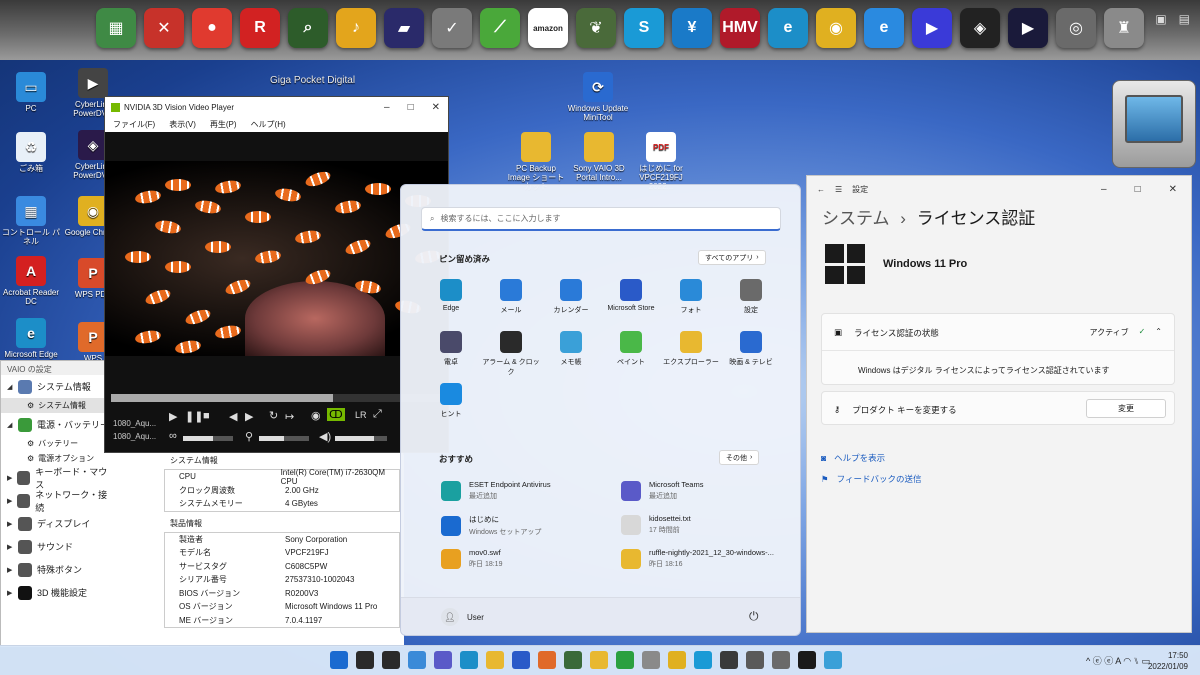 The image size is (1200, 675). I want to click on tree-item: ◢ システム情報, so click(55, 386).